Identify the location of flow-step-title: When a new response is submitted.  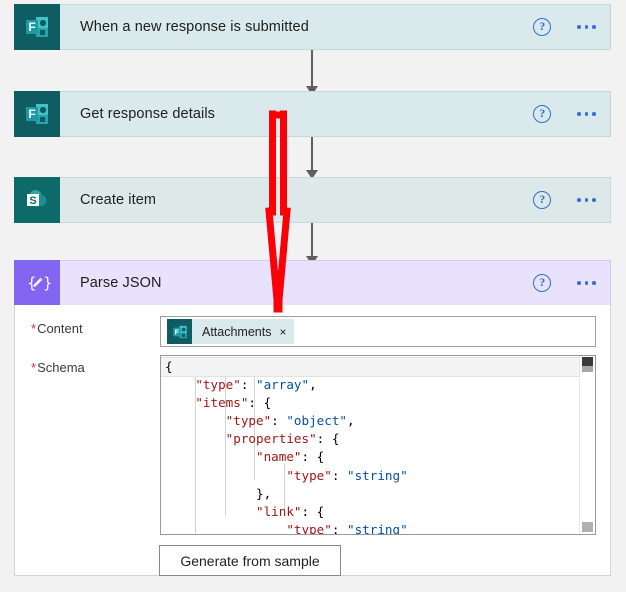
(194, 27).